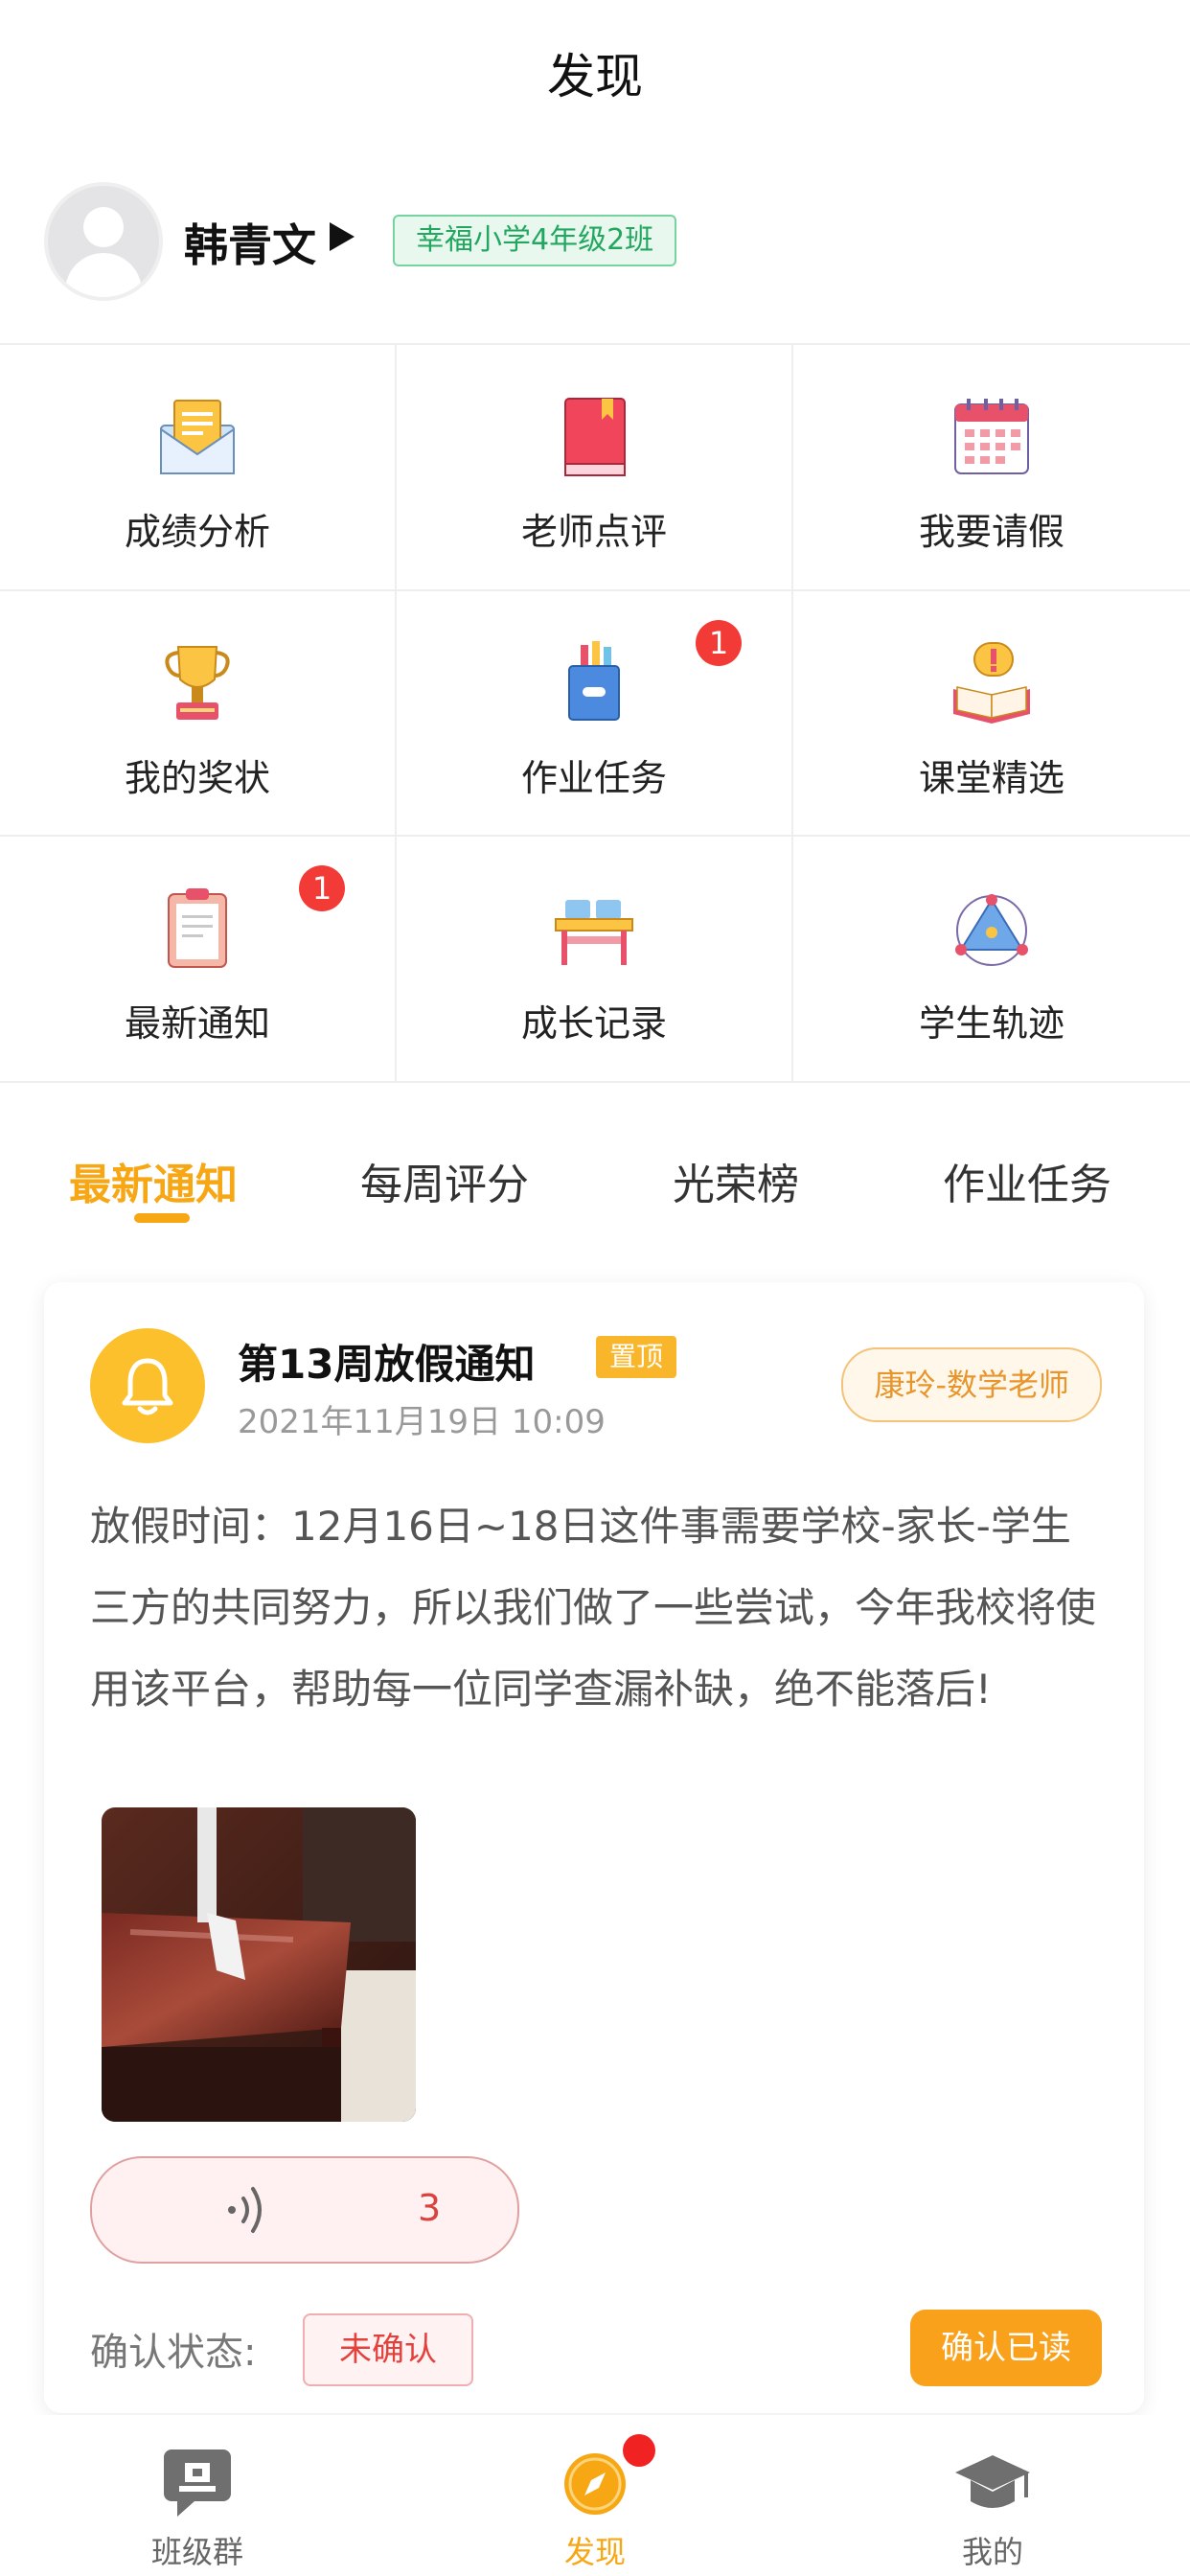 This screenshot has width=1190, height=2576. I want to click on notice-title: 第13周放假通知, so click(387, 1364).